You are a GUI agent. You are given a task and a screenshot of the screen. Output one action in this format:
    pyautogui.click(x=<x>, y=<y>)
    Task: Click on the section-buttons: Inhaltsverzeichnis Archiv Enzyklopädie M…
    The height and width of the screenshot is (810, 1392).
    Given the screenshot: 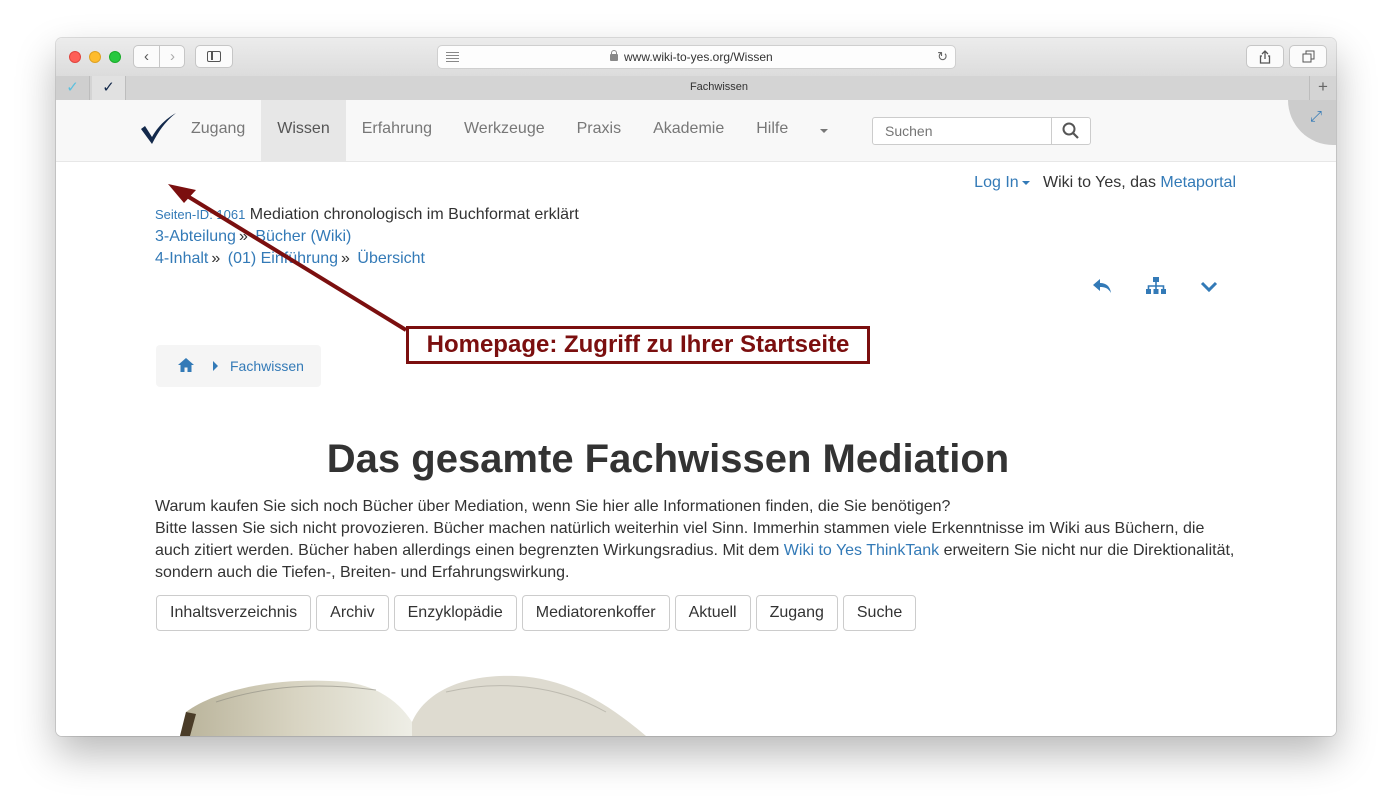 What is the action you would take?
    pyautogui.click(x=536, y=613)
    